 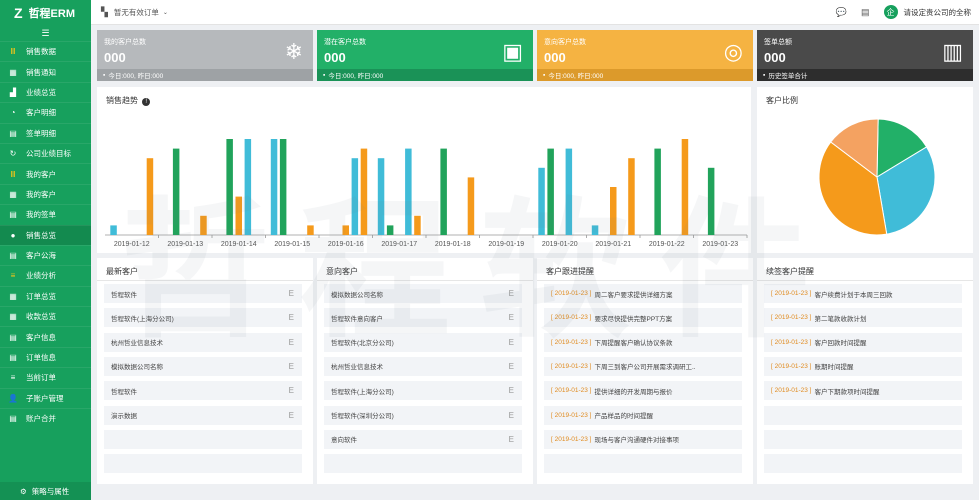 What do you see at coordinates (938, 12) in the screenshot?
I see `company-name-link: 请设定贵公司的全称` at bounding box center [938, 12].